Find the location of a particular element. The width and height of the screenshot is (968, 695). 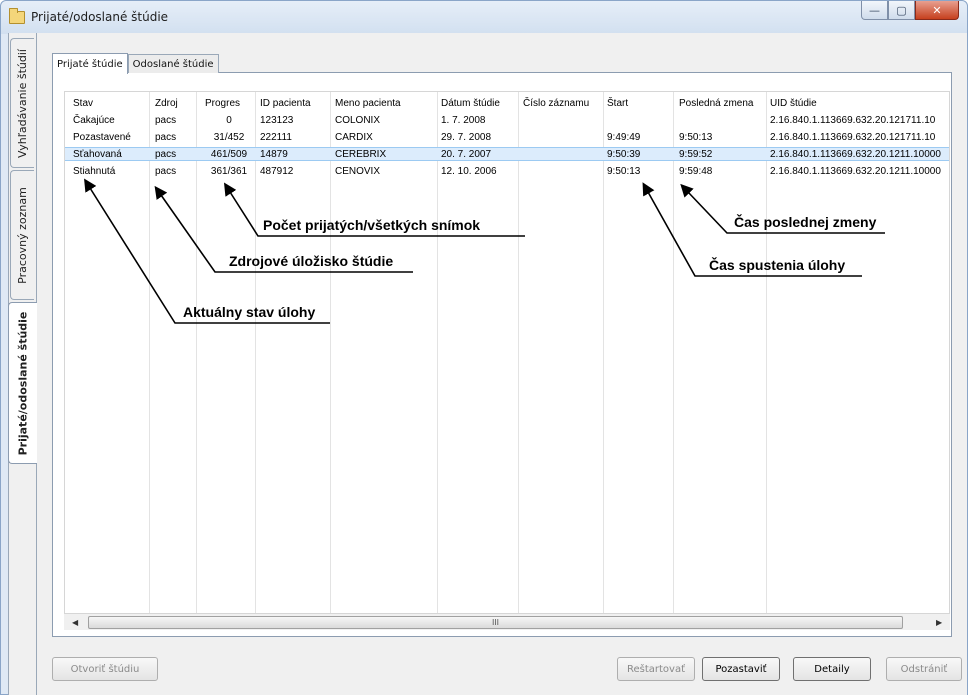

details-button: Detaily is located at coordinates (832, 669).